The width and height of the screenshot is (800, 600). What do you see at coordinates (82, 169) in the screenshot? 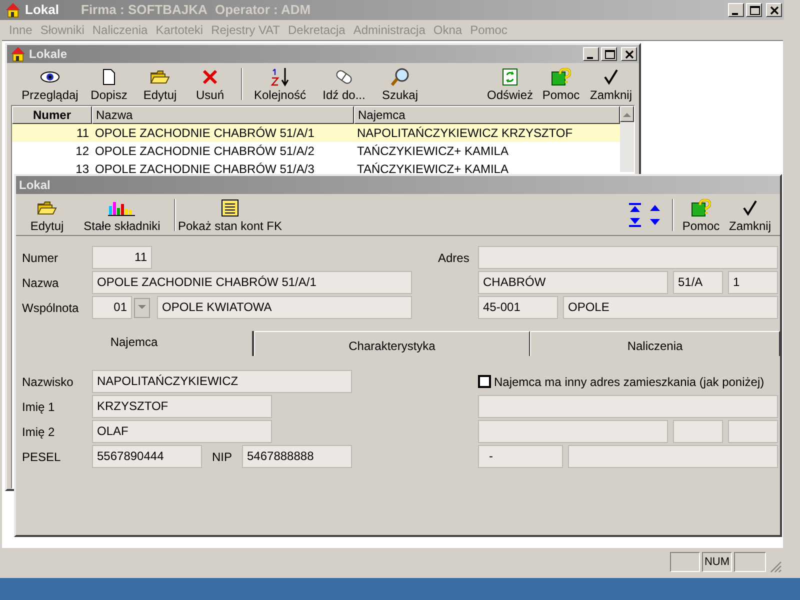
I see `table-cell-text: 13` at bounding box center [82, 169].